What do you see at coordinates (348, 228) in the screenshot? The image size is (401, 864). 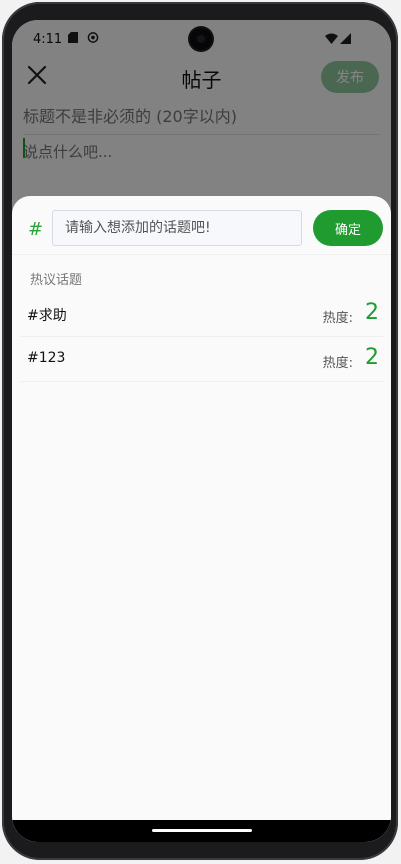 I see `confirm-button: 确定` at bounding box center [348, 228].